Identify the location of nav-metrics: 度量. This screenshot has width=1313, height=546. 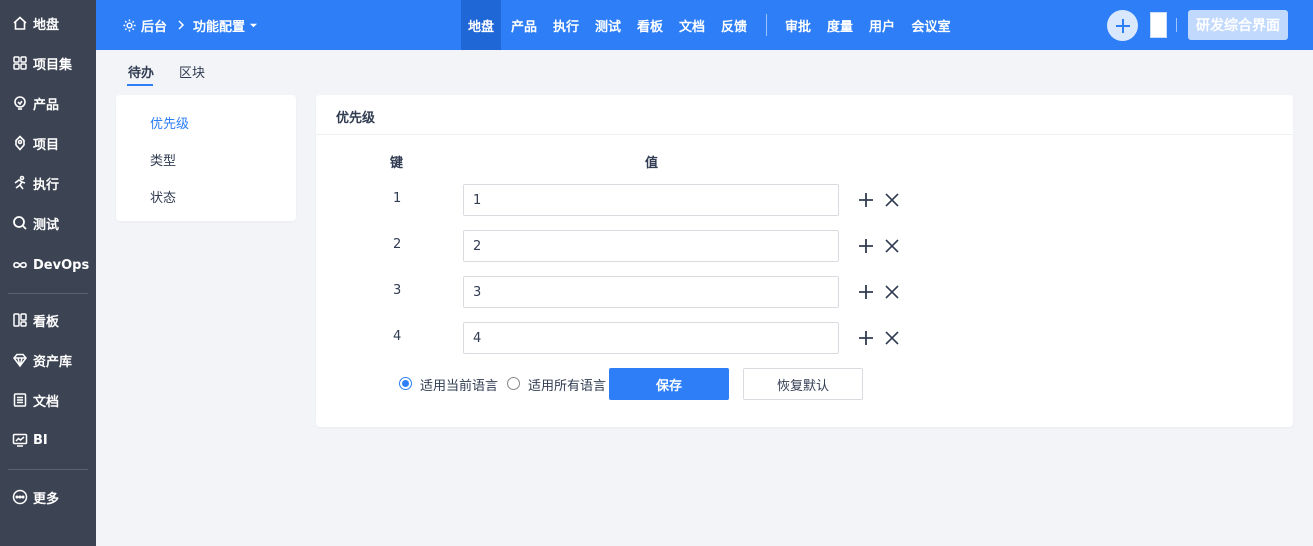
(840, 25).